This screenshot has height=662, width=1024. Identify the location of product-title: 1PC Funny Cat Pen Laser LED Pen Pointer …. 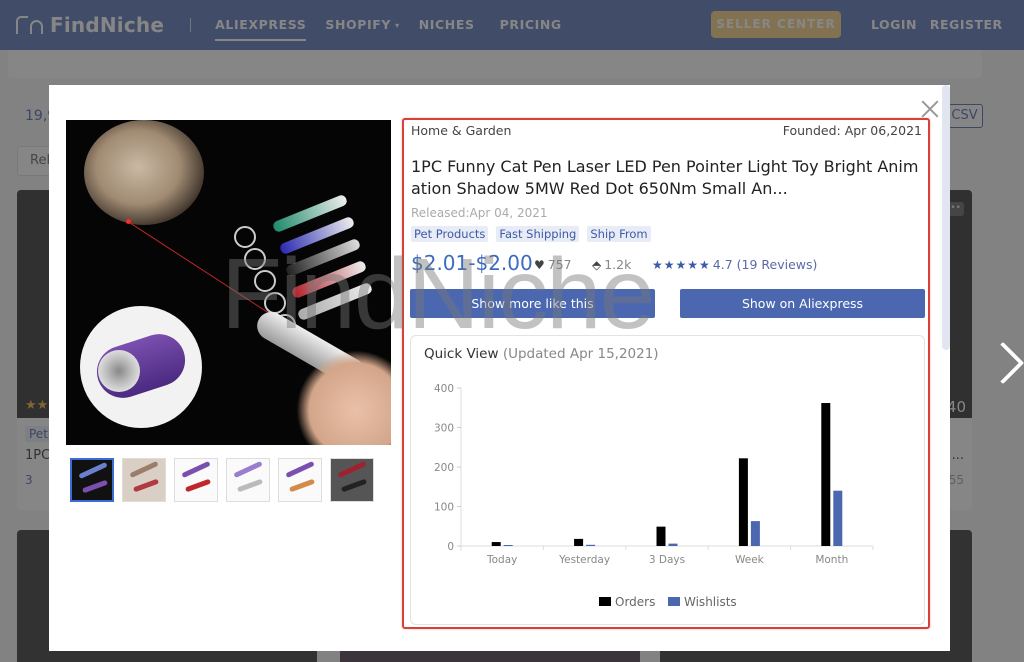
(665, 177).